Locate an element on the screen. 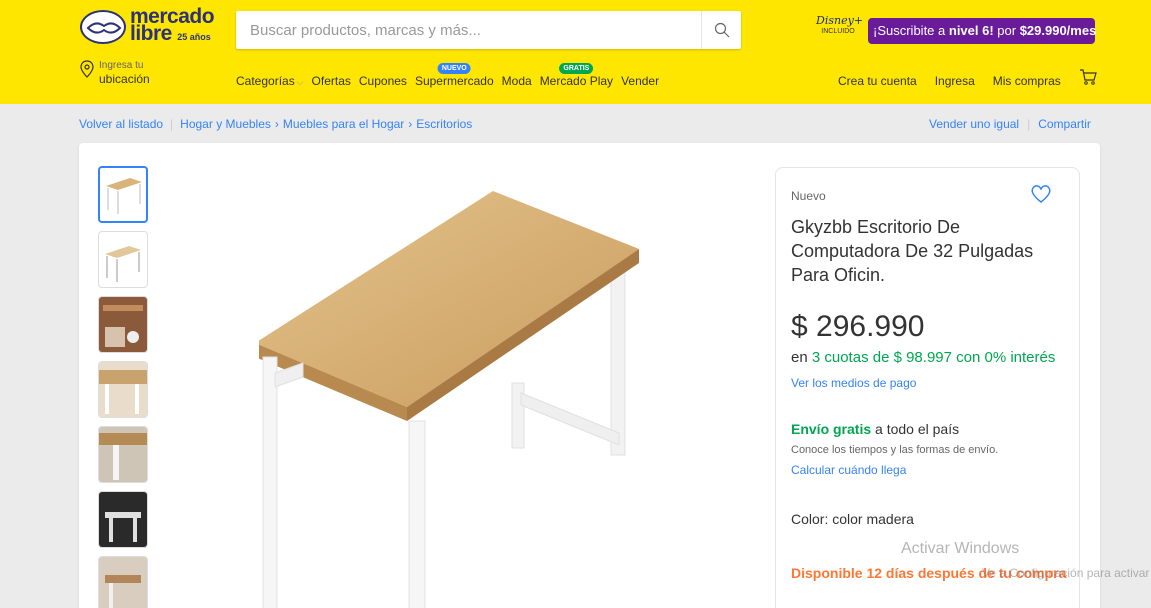  search-button is located at coordinates (721, 30).